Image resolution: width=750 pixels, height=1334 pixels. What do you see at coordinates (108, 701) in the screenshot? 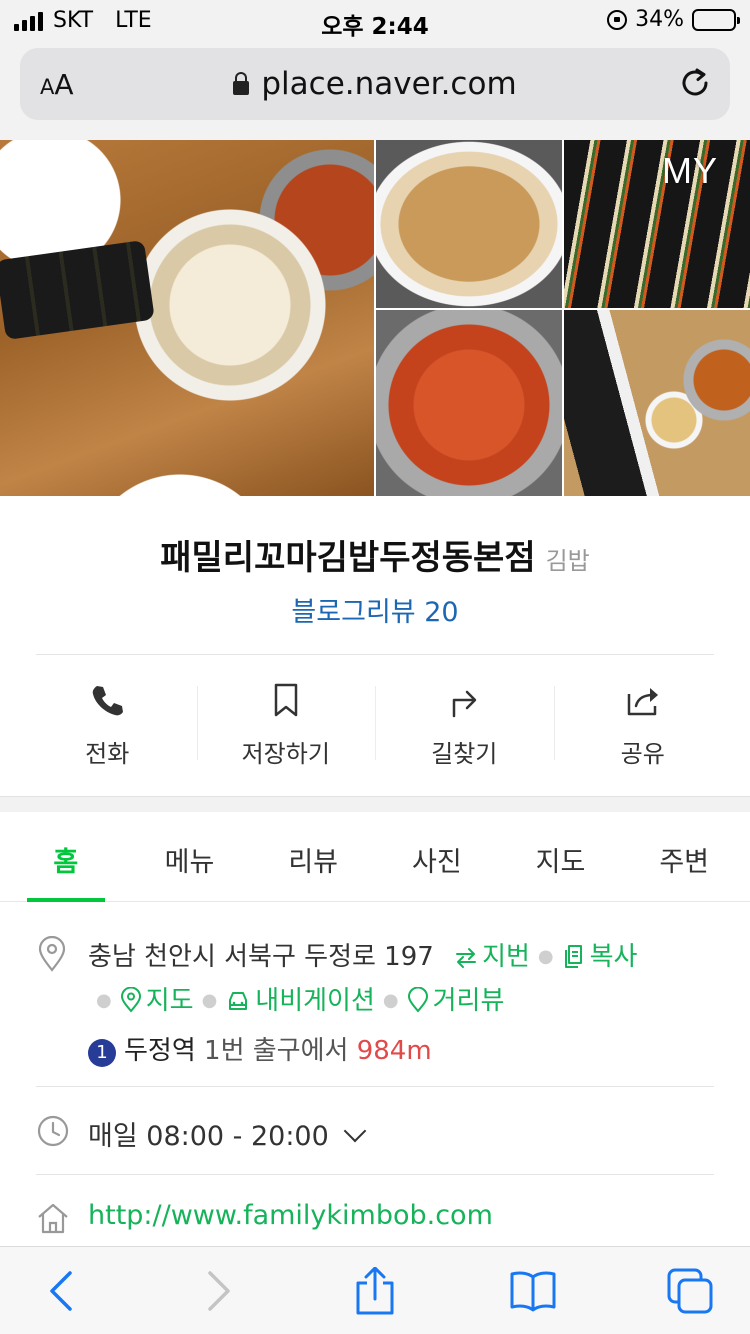
I see `phone-icon` at bounding box center [108, 701].